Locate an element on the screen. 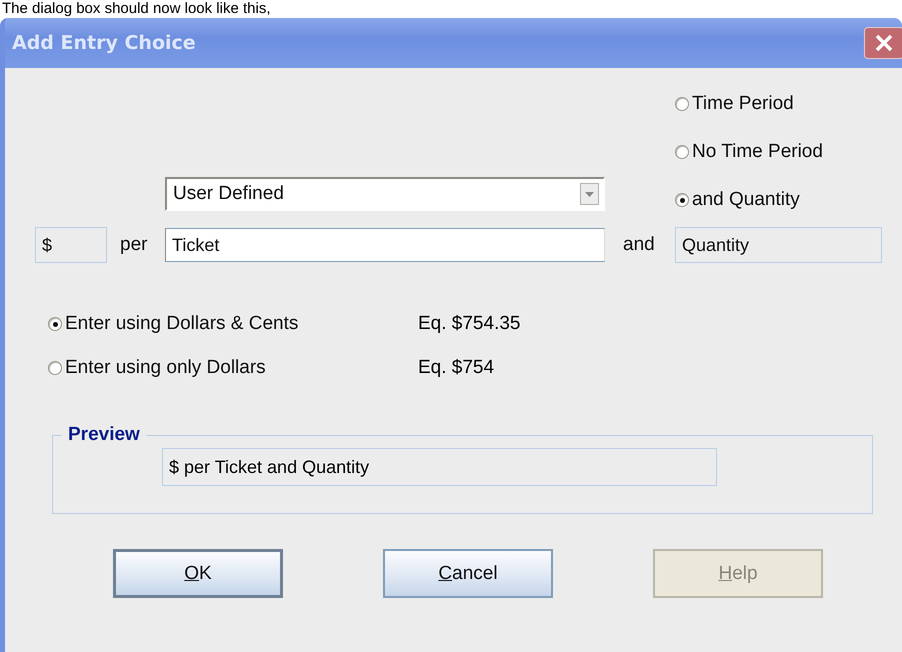  radio-label: and Quantity is located at coordinates (746, 200).